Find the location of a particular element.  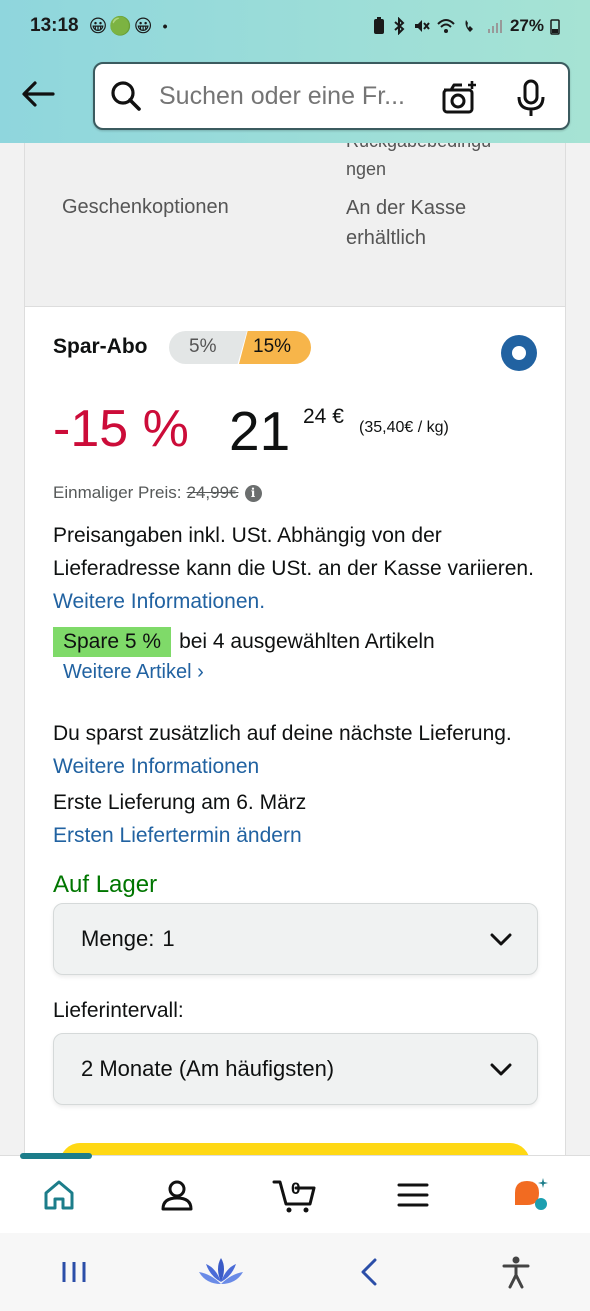

info-icon: i is located at coordinates (253, 493).